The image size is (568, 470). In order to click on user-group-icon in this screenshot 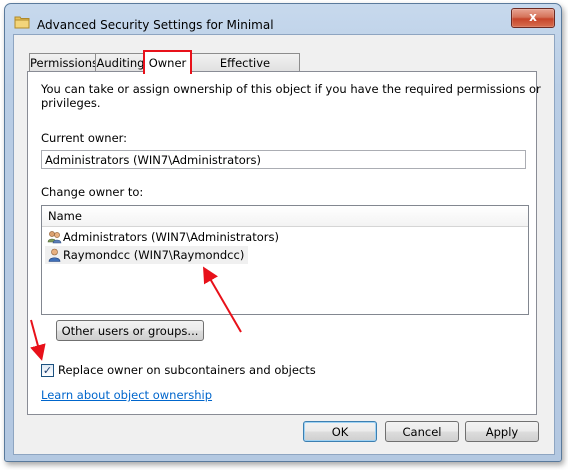, I will do `click(54, 237)`.